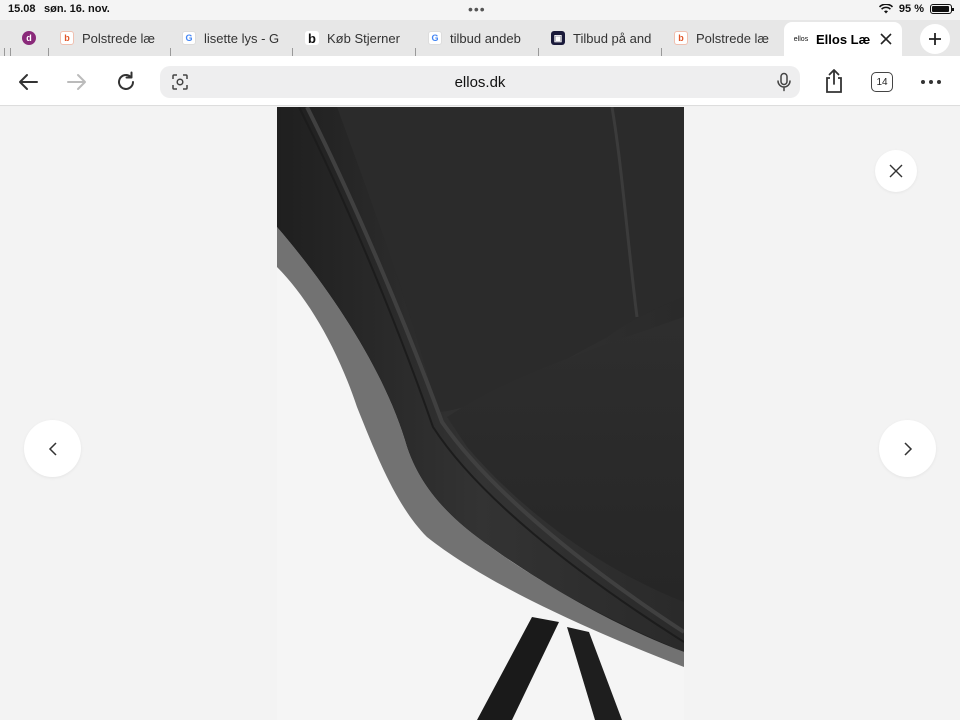  I want to click on status-time: 15.08, so click(22, 9).